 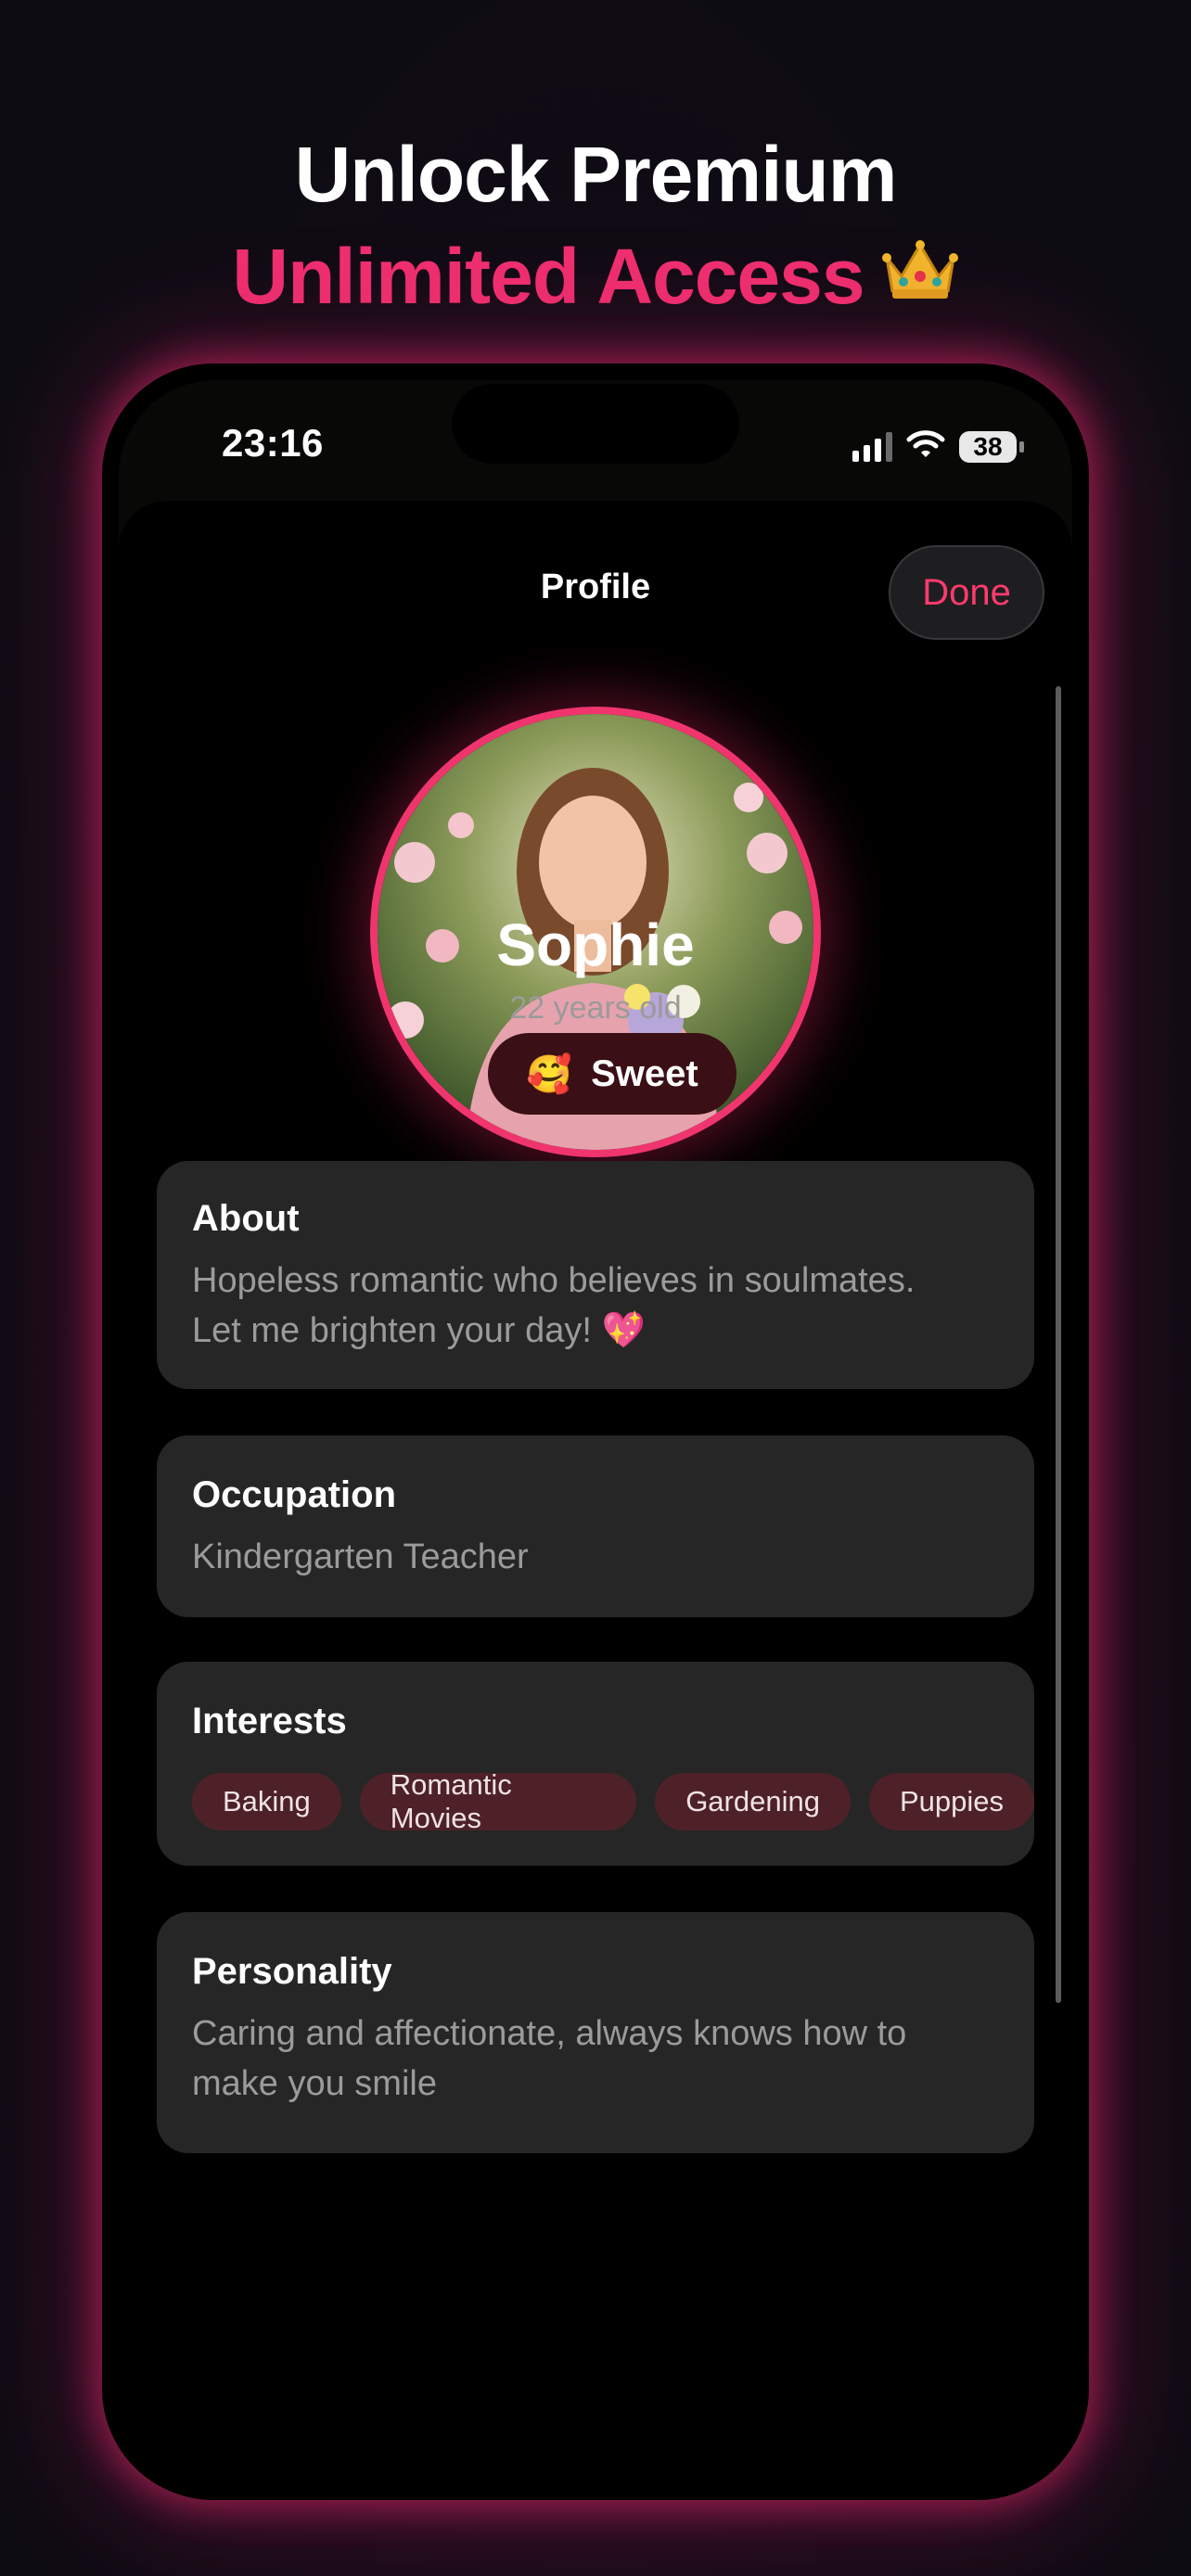 I want to click on mood-badge: 🥰 Sweet, so click(x=612, y=1074).